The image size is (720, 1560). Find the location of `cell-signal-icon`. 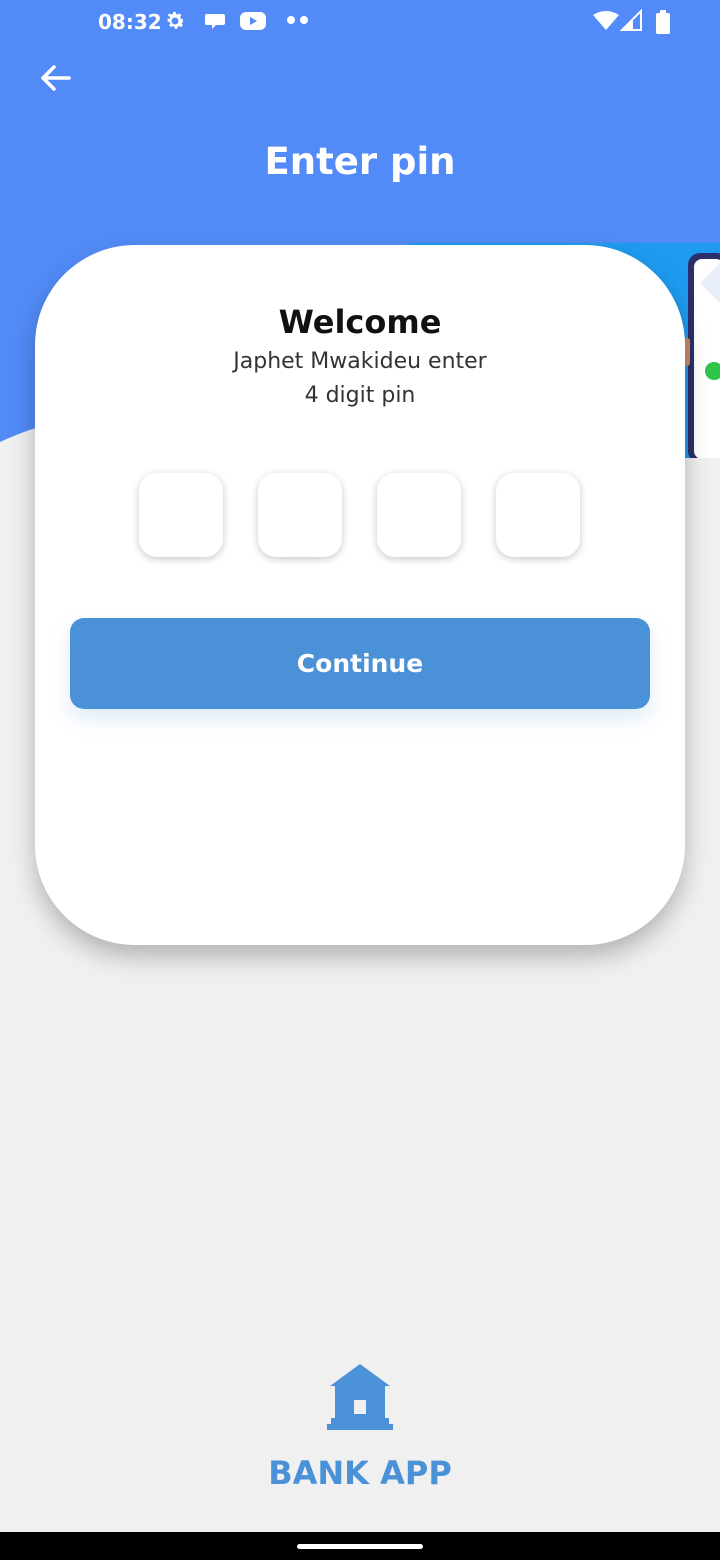

cell-signal-icon is located at coordinates (631, 20).